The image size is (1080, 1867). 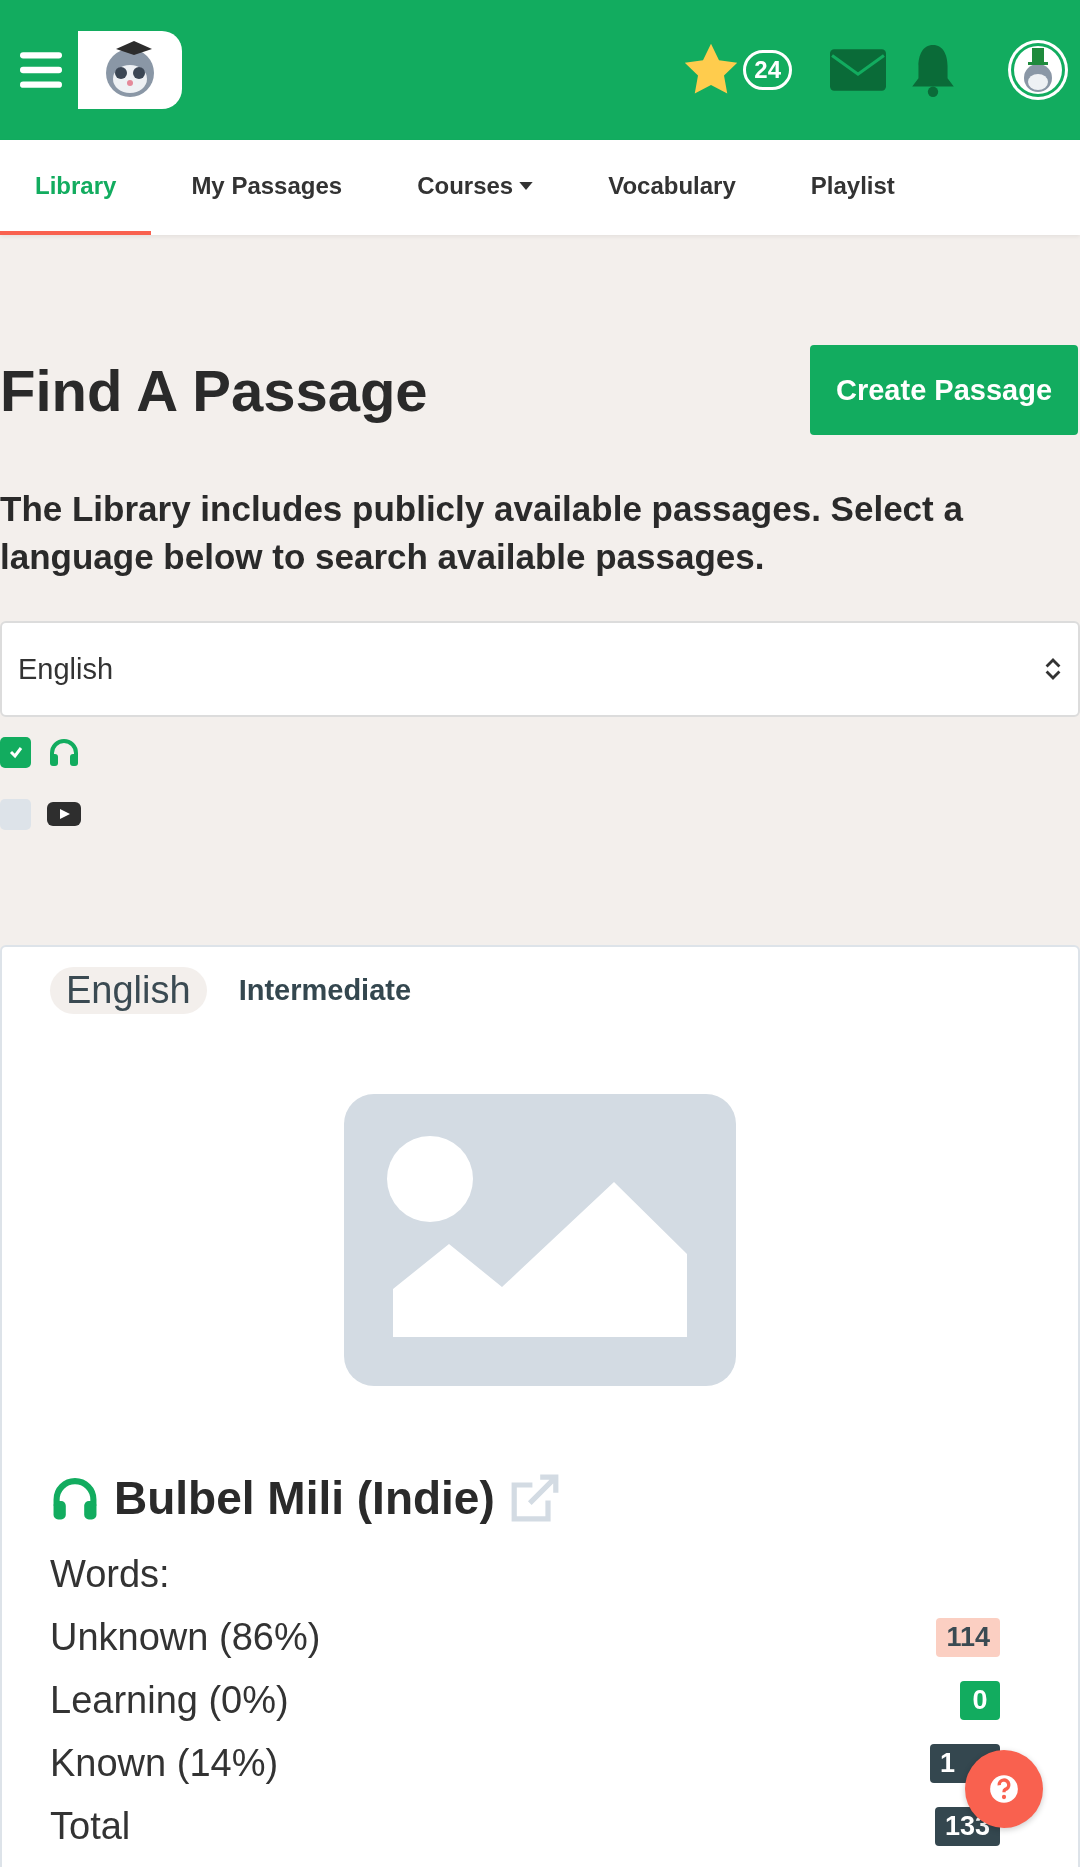 What do you see at coordinates (130, 70) in the screenshot?
I see `raccoon-logo-icon` at bounding box center [130, 70].